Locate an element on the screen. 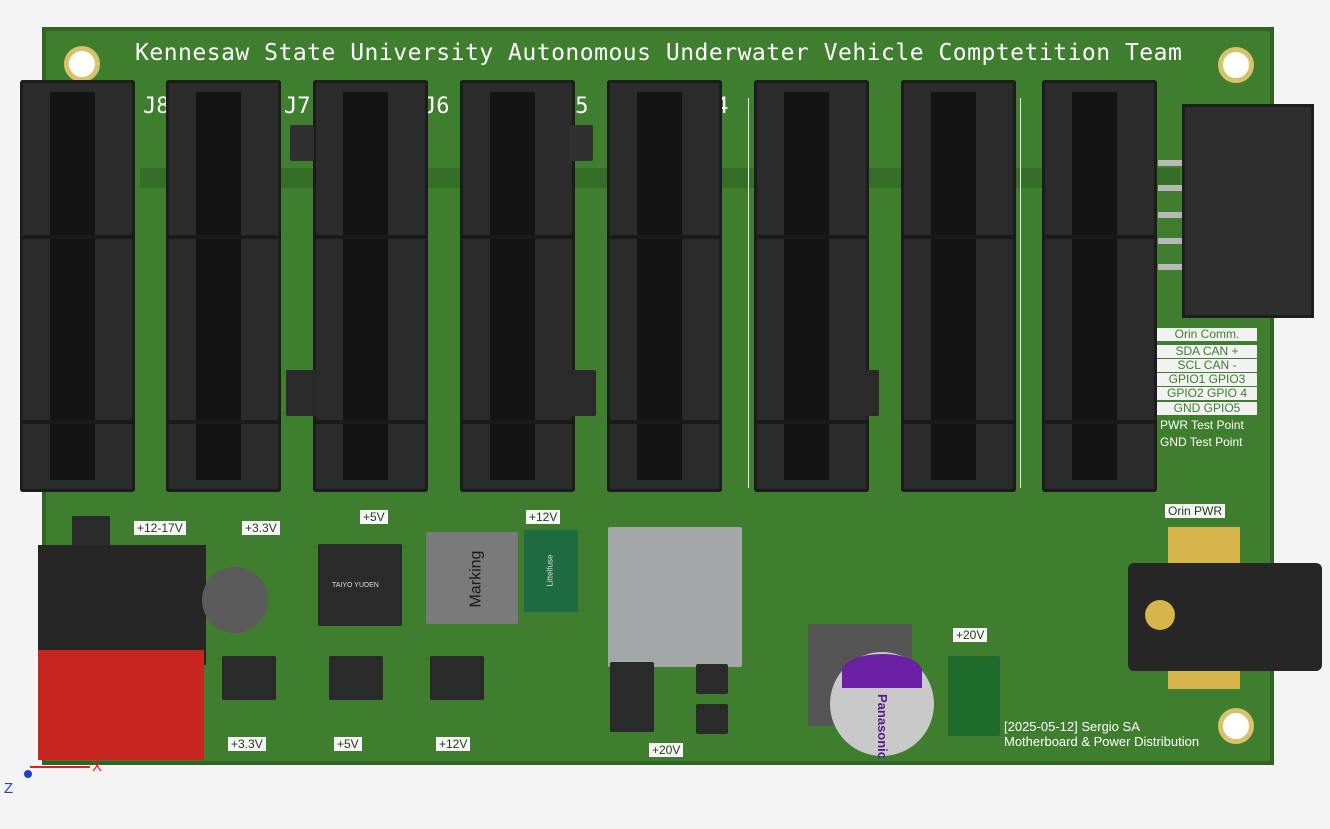  orin-comm-title: Orin Comm. is located at coordinates (1207, 334).